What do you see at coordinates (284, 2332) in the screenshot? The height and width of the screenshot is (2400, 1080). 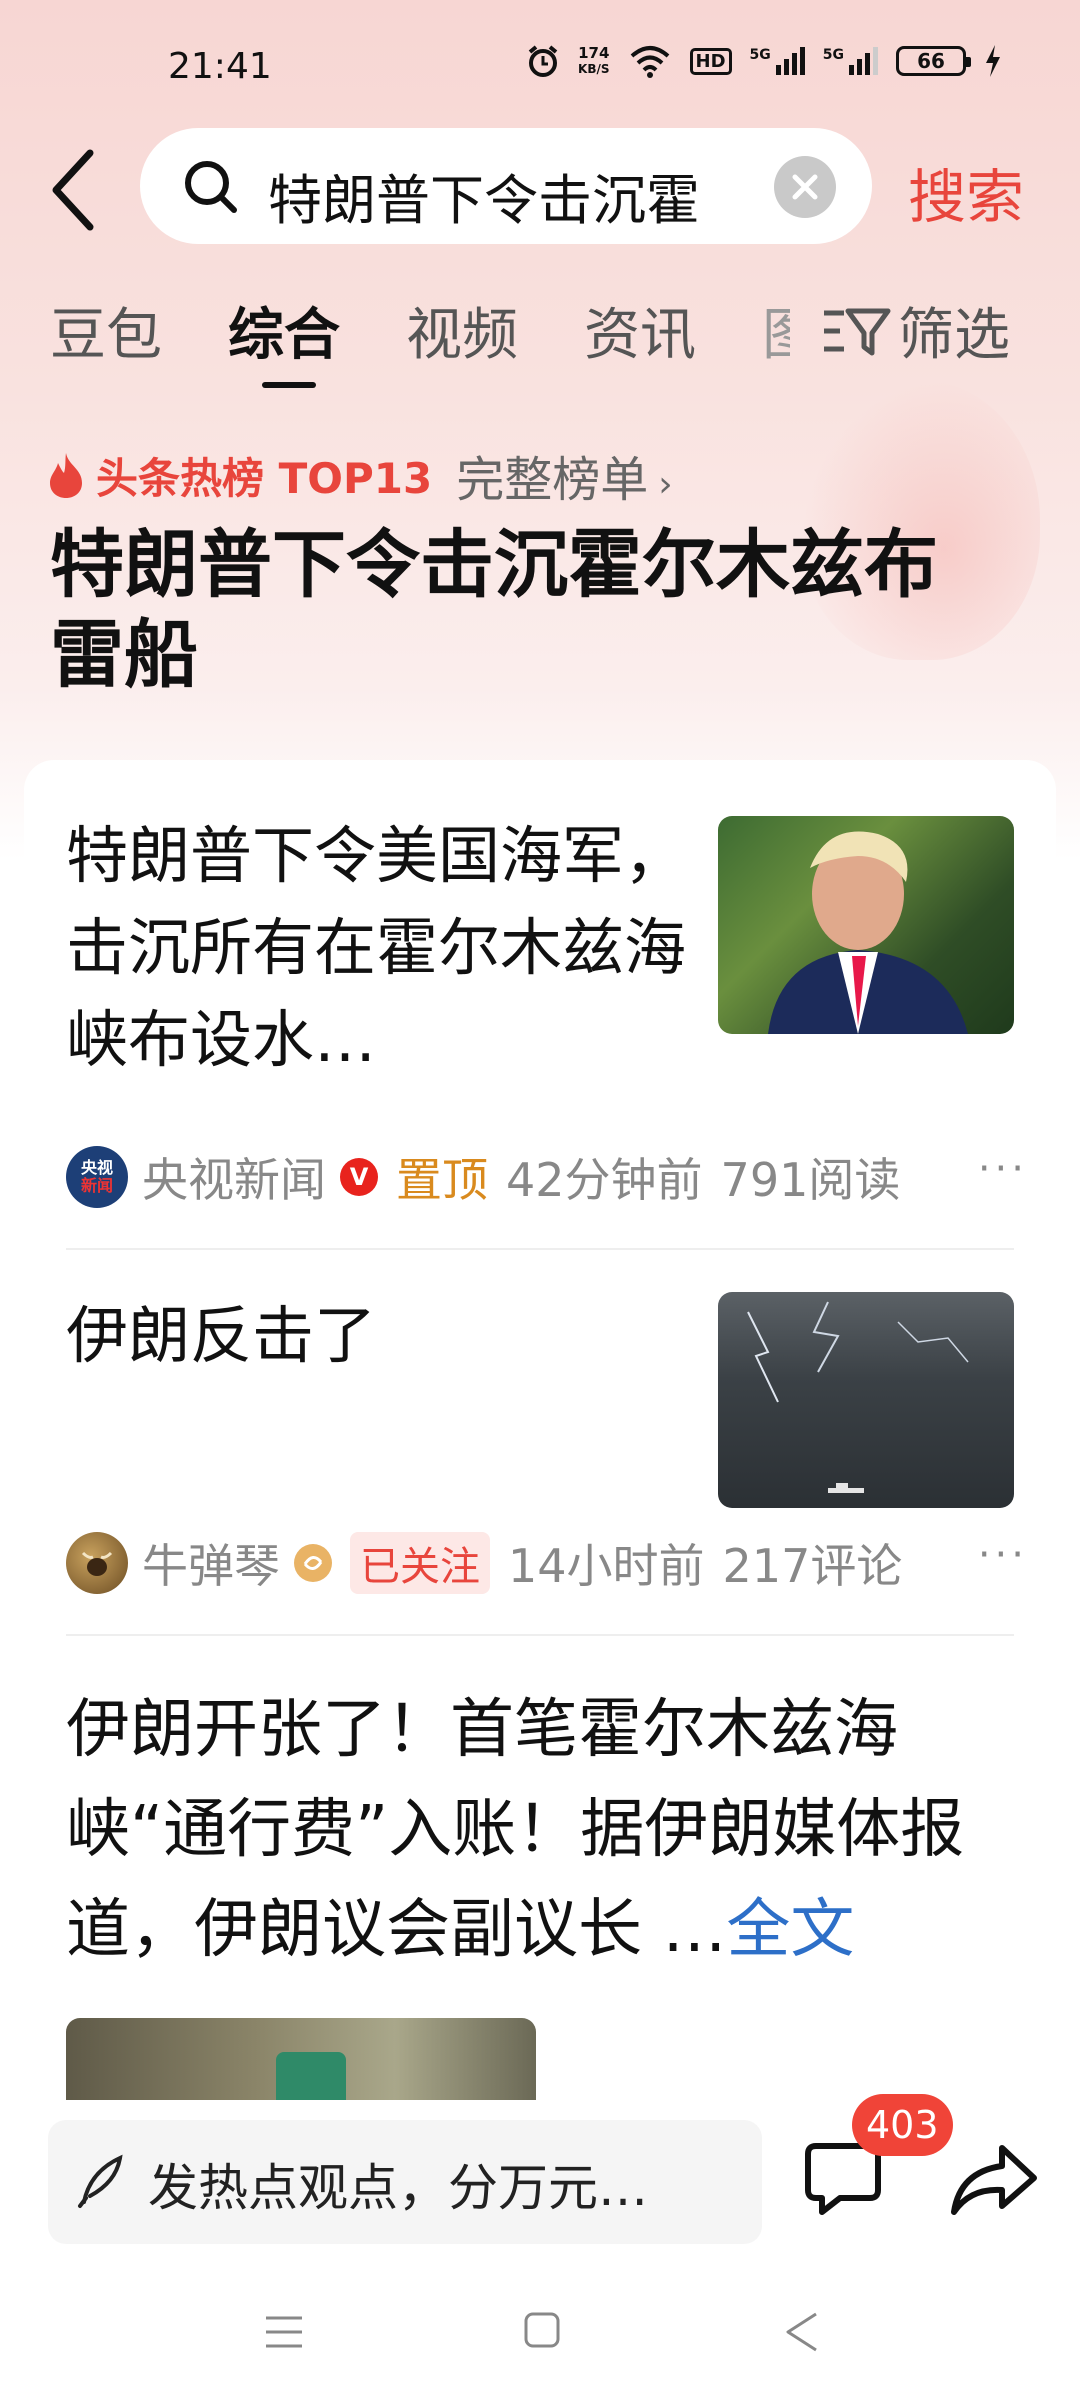 I see `menu-icon` at bounding box center [284, 2332].